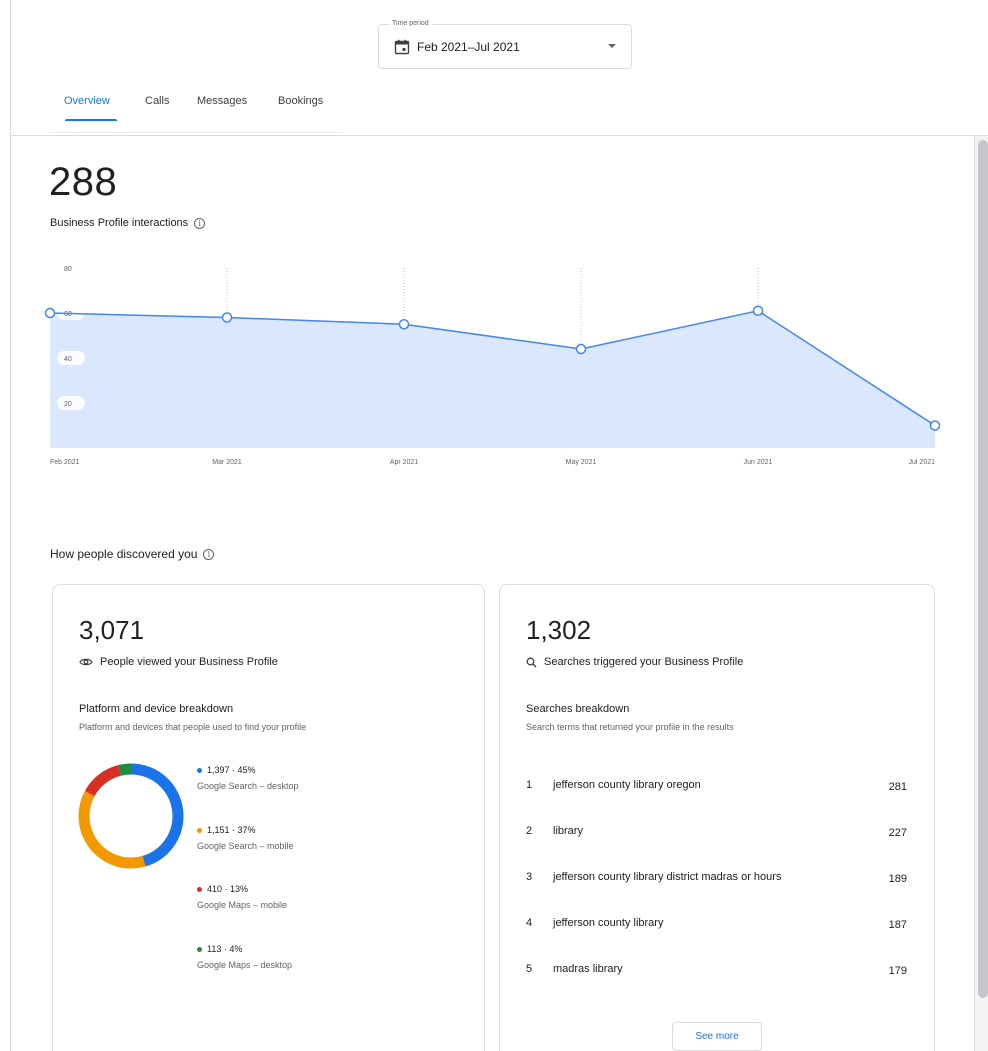 Image resolution: width=988 pixels, height=1051 pixels. Describe the element at coordinates (68, 359) in the screenshot. I see `y-tick-label: 40` at that location.